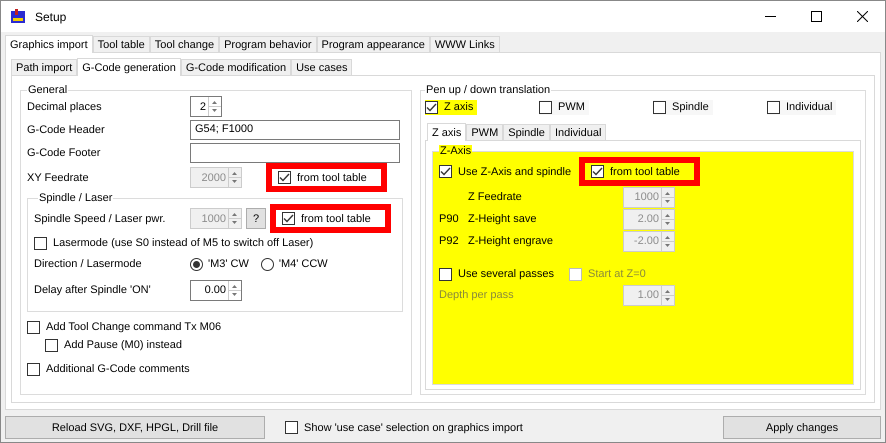 This screenshot has width=886, height=443. I want to click on field-label: XY Feedrate, so click(58, 178).